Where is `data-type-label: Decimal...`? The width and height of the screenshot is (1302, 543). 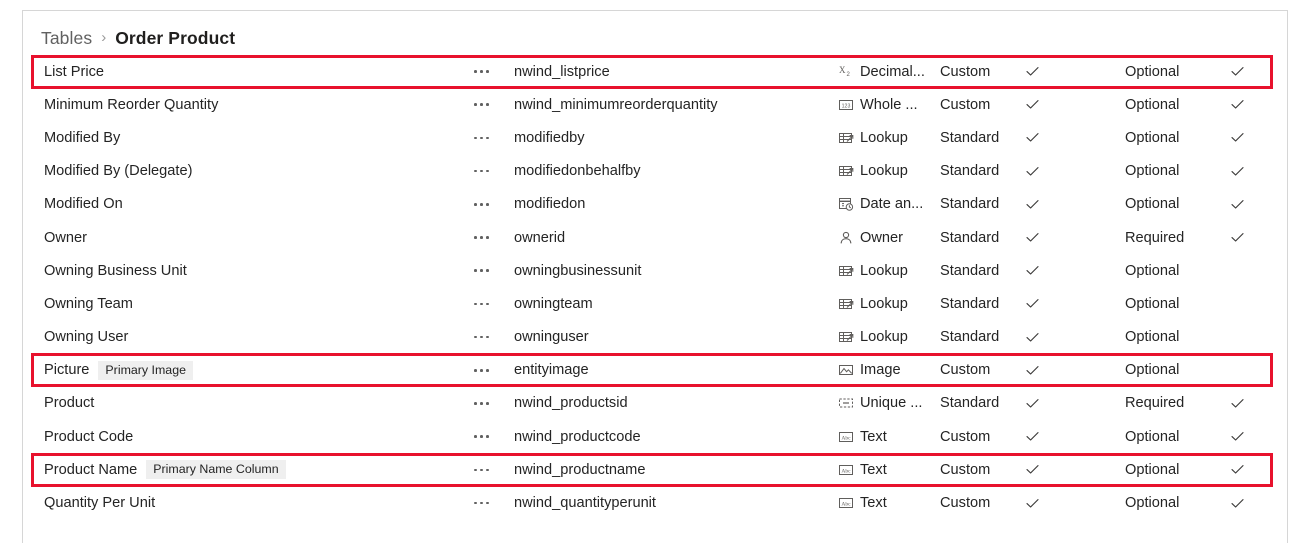 data-type-label: Decimal... is located at coordinates (892, 71).